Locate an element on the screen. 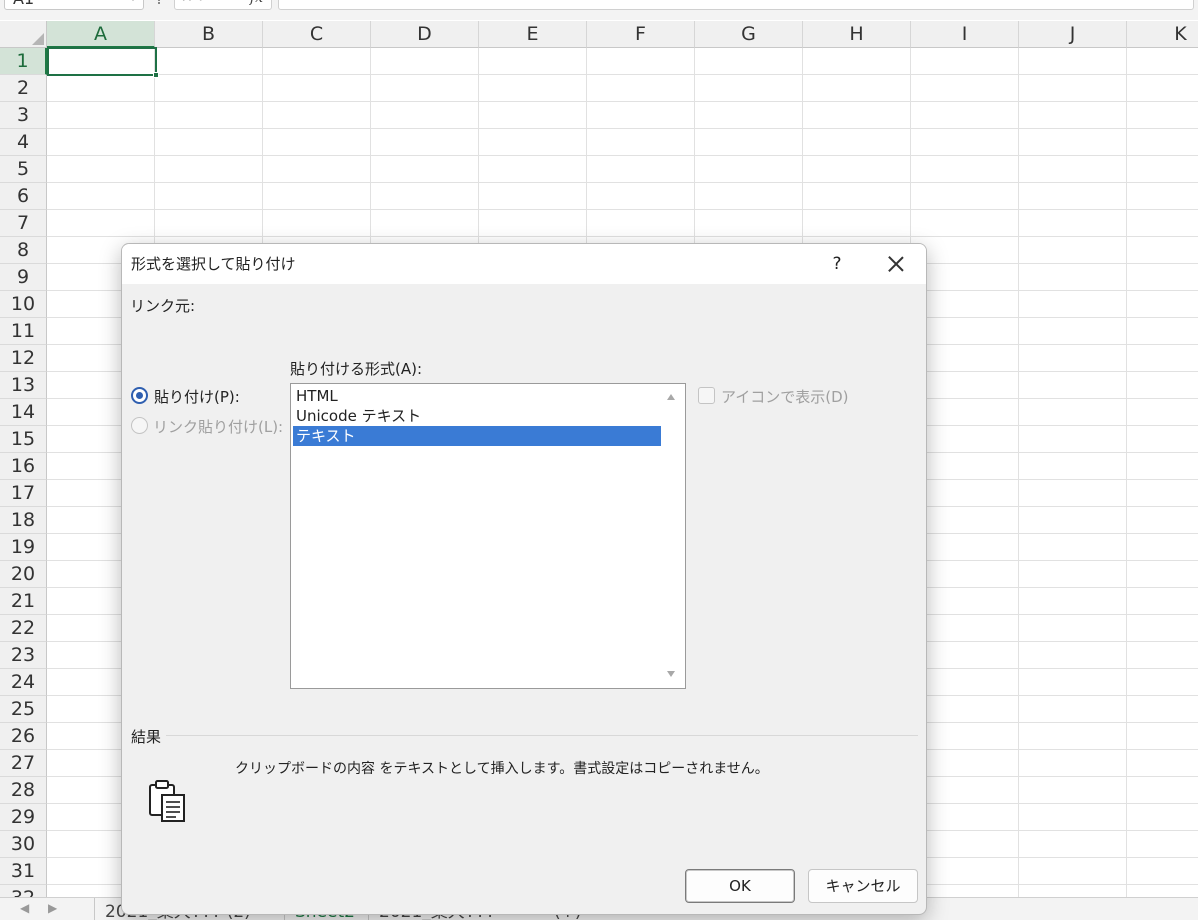  column-header: A is located at coordinates (101, 34).